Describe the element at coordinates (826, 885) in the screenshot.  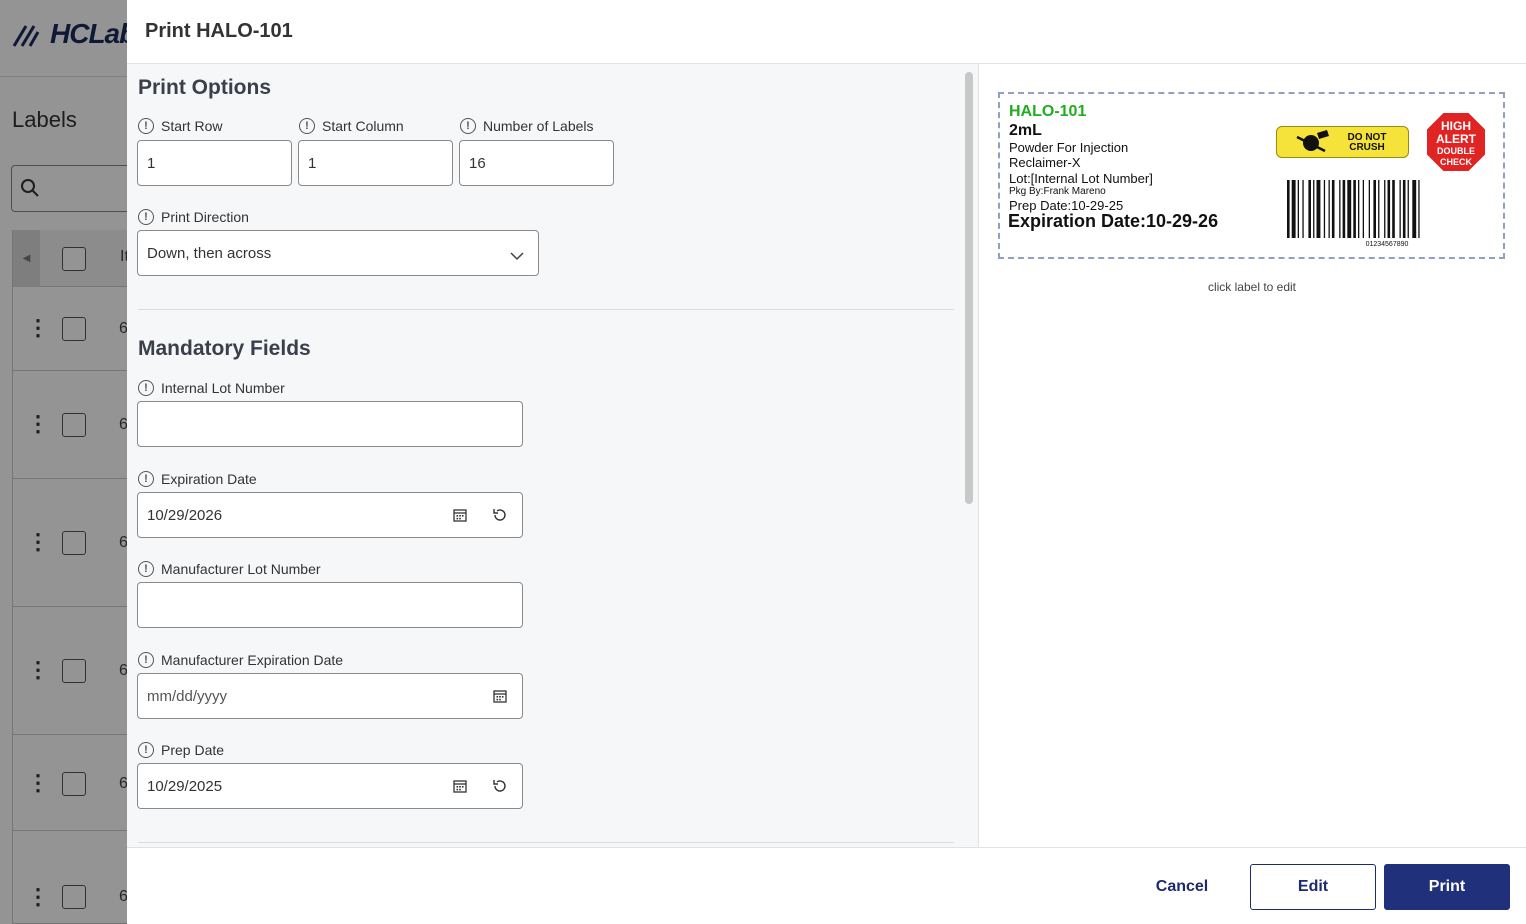
I see `dialog-footer: Cancel Edit Print` at that location.